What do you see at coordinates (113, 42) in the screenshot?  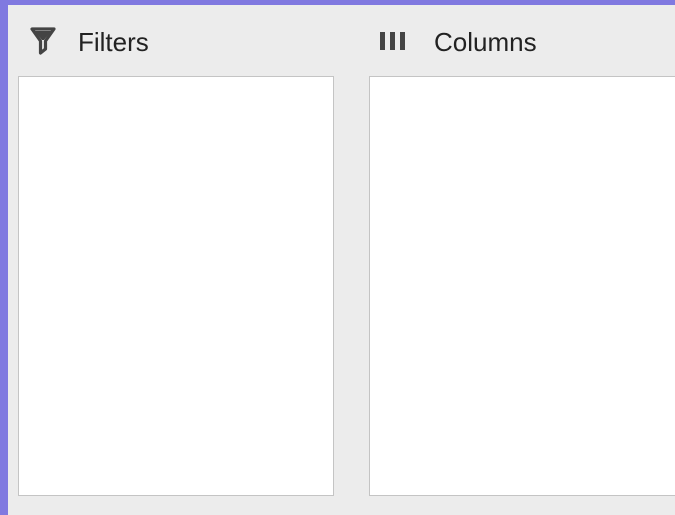 I see `filters-label: Filters` at bounding box center [113, 42].